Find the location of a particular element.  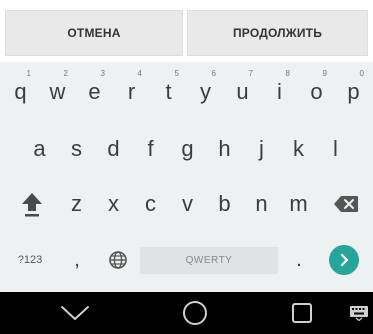

recents-icon is located at coordinates (302, 313).